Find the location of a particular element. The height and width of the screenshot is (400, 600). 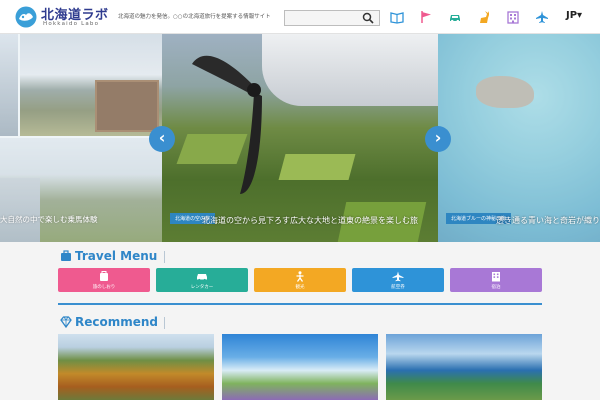

propeller-icon is located at coordinates (227, 124).